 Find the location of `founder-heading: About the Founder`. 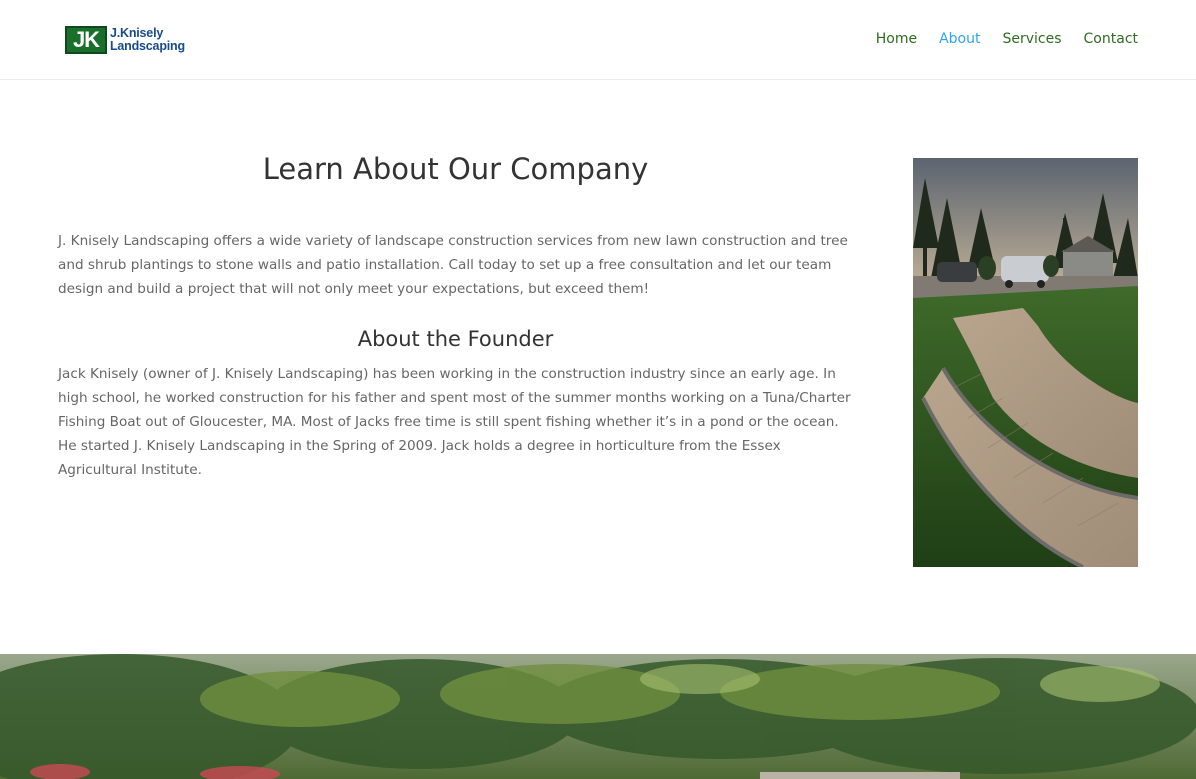

founder-heading: About the Founder is located at coordinates (455, 339).